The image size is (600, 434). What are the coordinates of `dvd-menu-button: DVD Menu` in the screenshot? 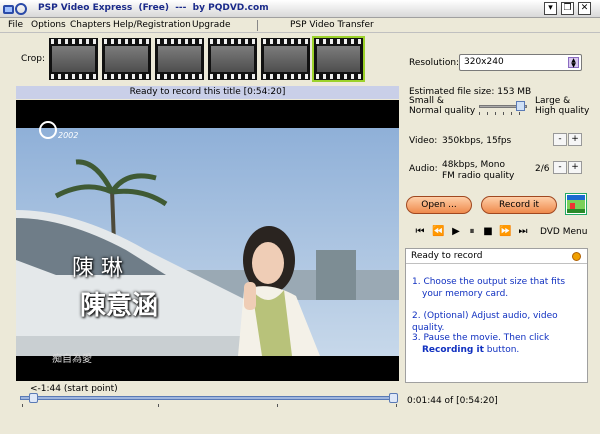 It's located at (563, 232).